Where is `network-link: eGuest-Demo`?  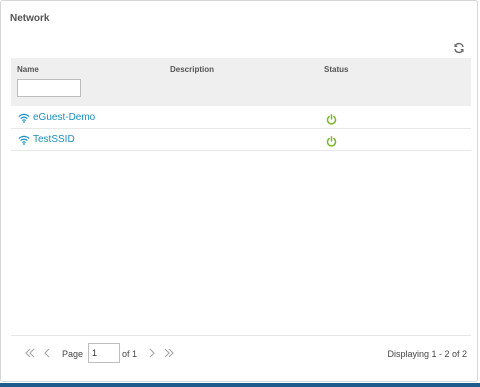
network-link: eGuest-Demo is located at coordinates (56, 117).